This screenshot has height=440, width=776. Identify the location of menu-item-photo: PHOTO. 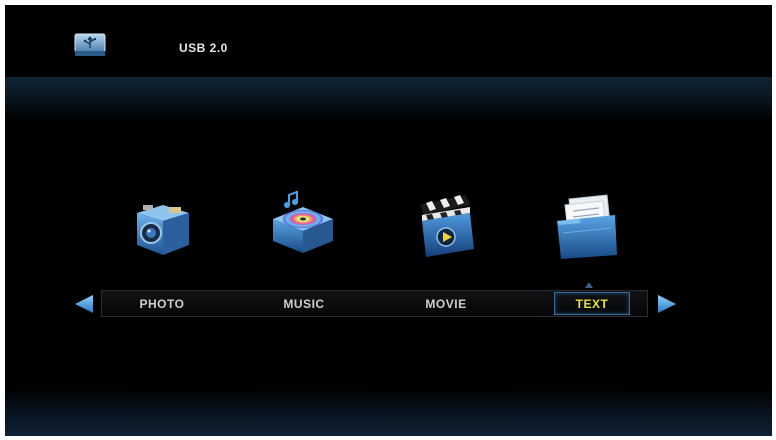
(162, 304).